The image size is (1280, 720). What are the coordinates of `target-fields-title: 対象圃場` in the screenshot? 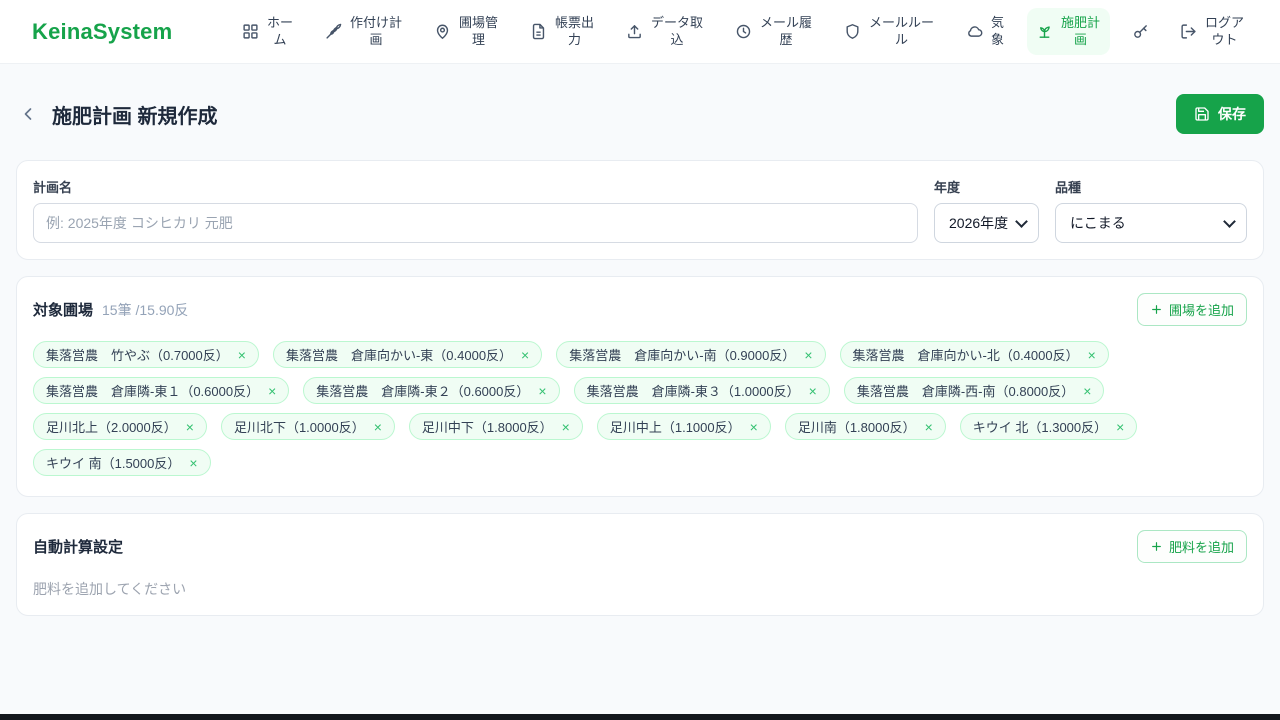 It's located at (63, 310).